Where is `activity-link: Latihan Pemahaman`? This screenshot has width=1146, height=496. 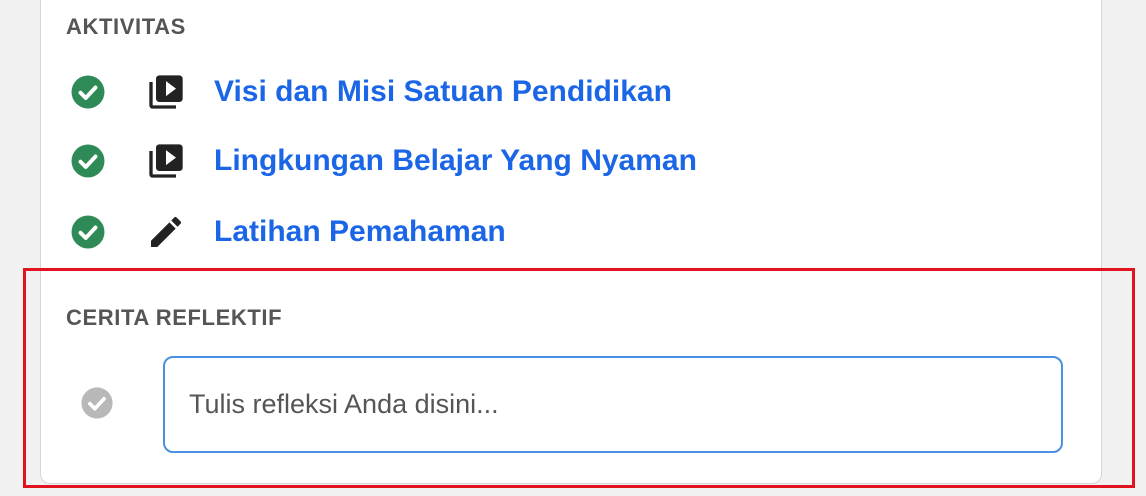
activity-link: Latihan Pemahaman is located at coordinates (360, 232).